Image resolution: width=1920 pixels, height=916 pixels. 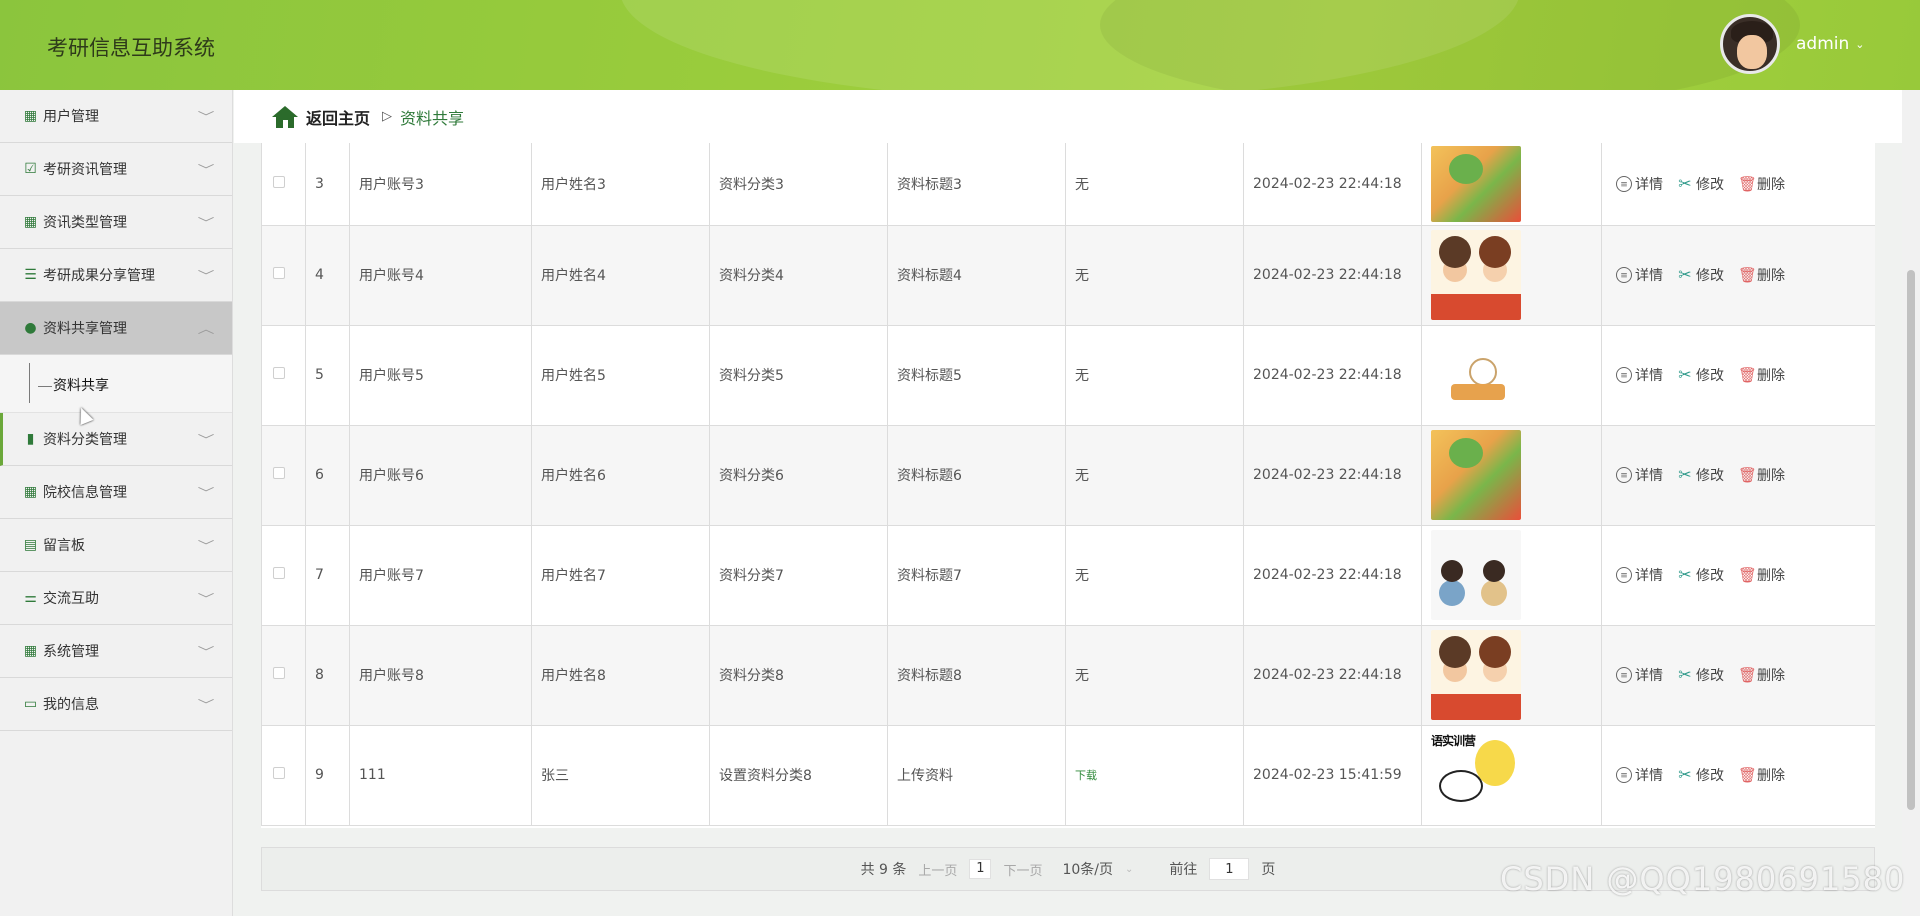 I want to click on sidebar-item: ☰ 考研成果分享管理 ﹀, so click(x=116, y=275).